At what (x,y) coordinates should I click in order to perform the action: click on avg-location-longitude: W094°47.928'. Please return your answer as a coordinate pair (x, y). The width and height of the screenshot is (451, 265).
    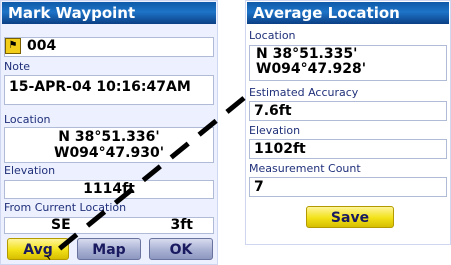
    Looking at the image, I should click on (311, 69).